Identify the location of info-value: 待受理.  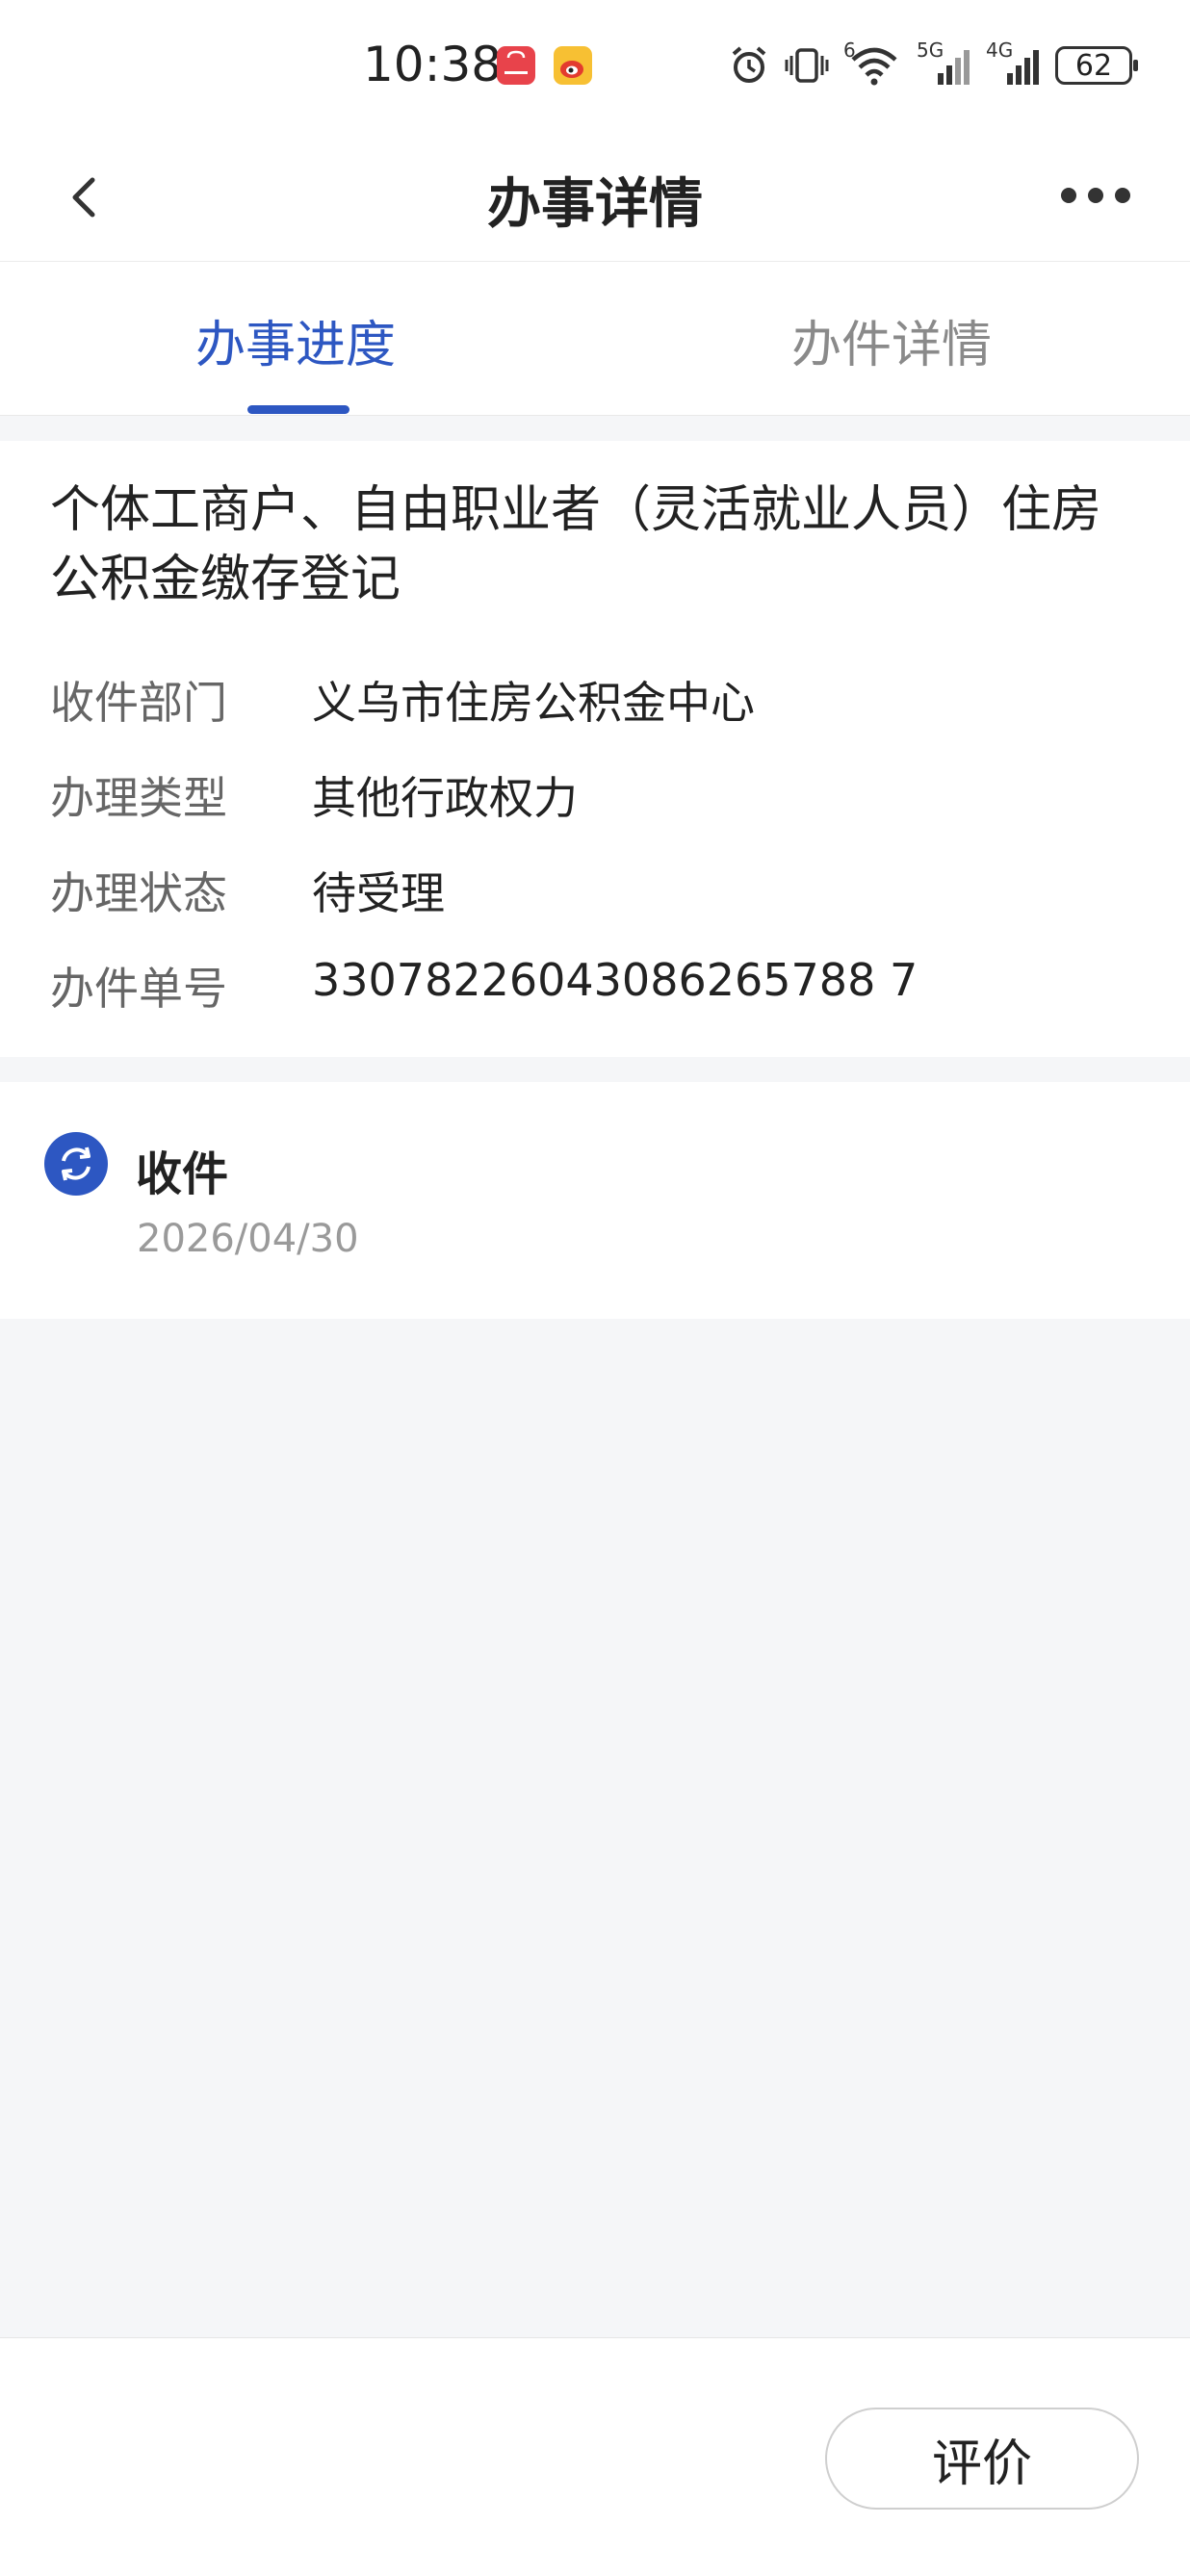
(379, 893).